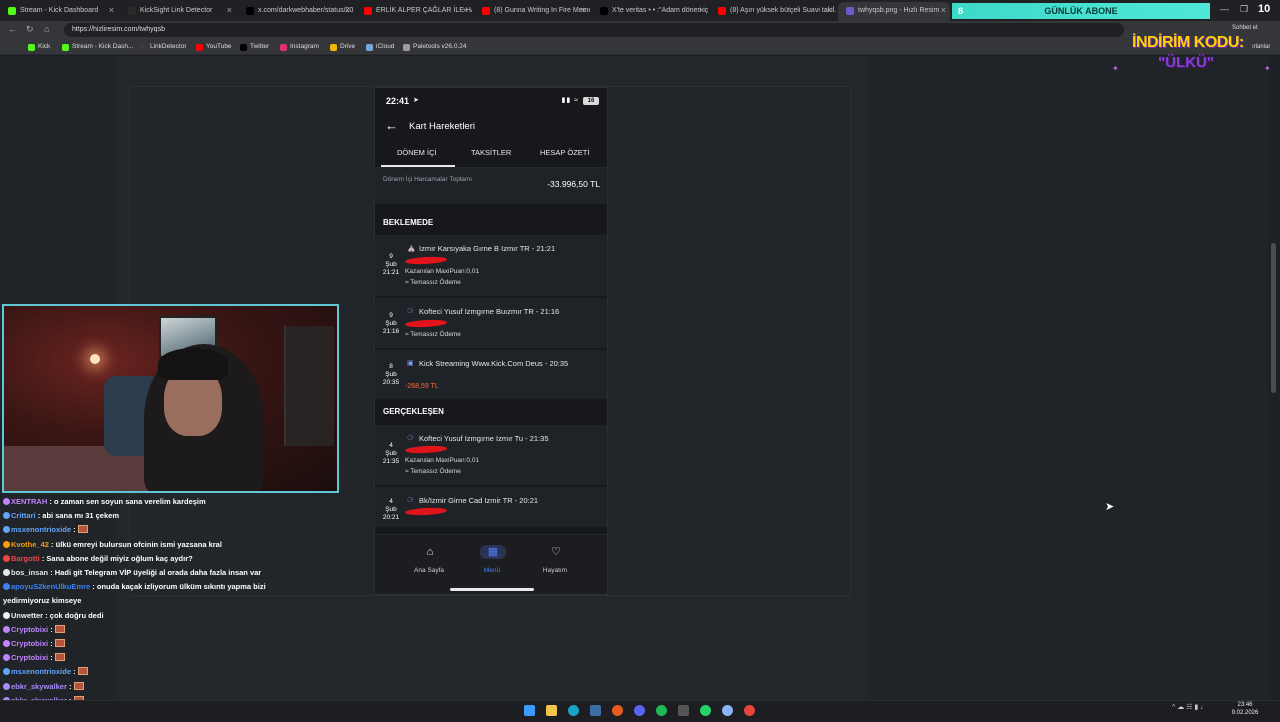  What do you see at coordinates (29, 501) in the screenshot?
I see `chat-username: XENTRAH` at bounding box center [29, 501].